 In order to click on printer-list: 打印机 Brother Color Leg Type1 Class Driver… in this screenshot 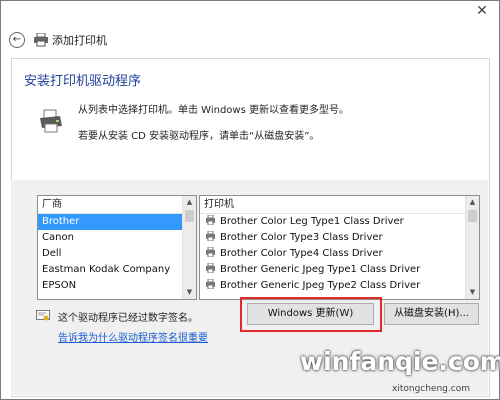, I will do `click(339, 247)`.